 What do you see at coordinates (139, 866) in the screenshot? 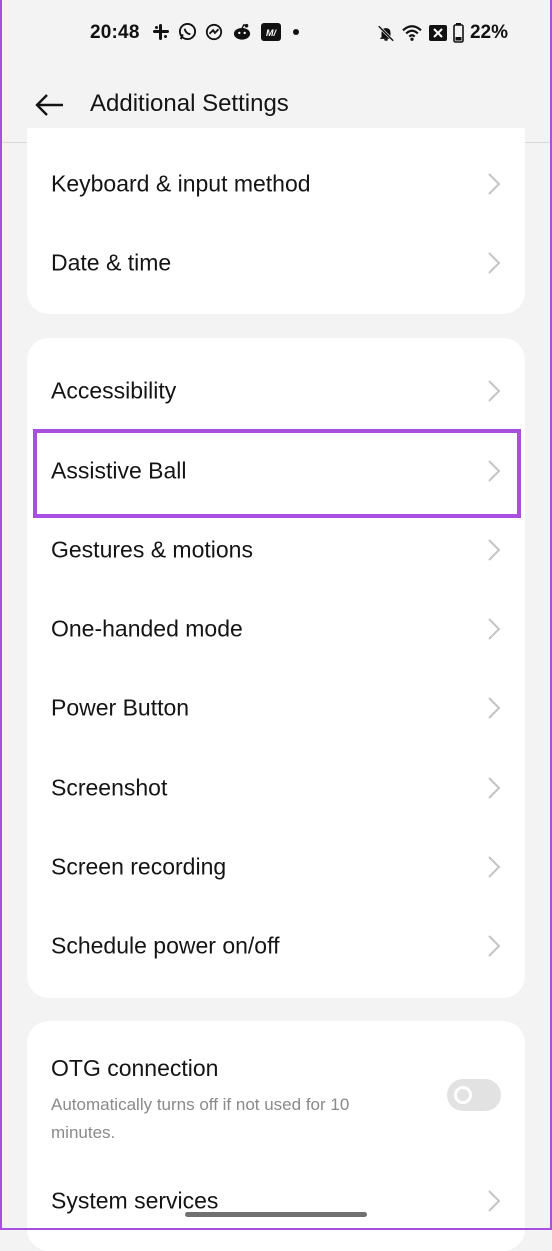
I see `settings-item-label: Screen recording` at bounding box center [139, 866].